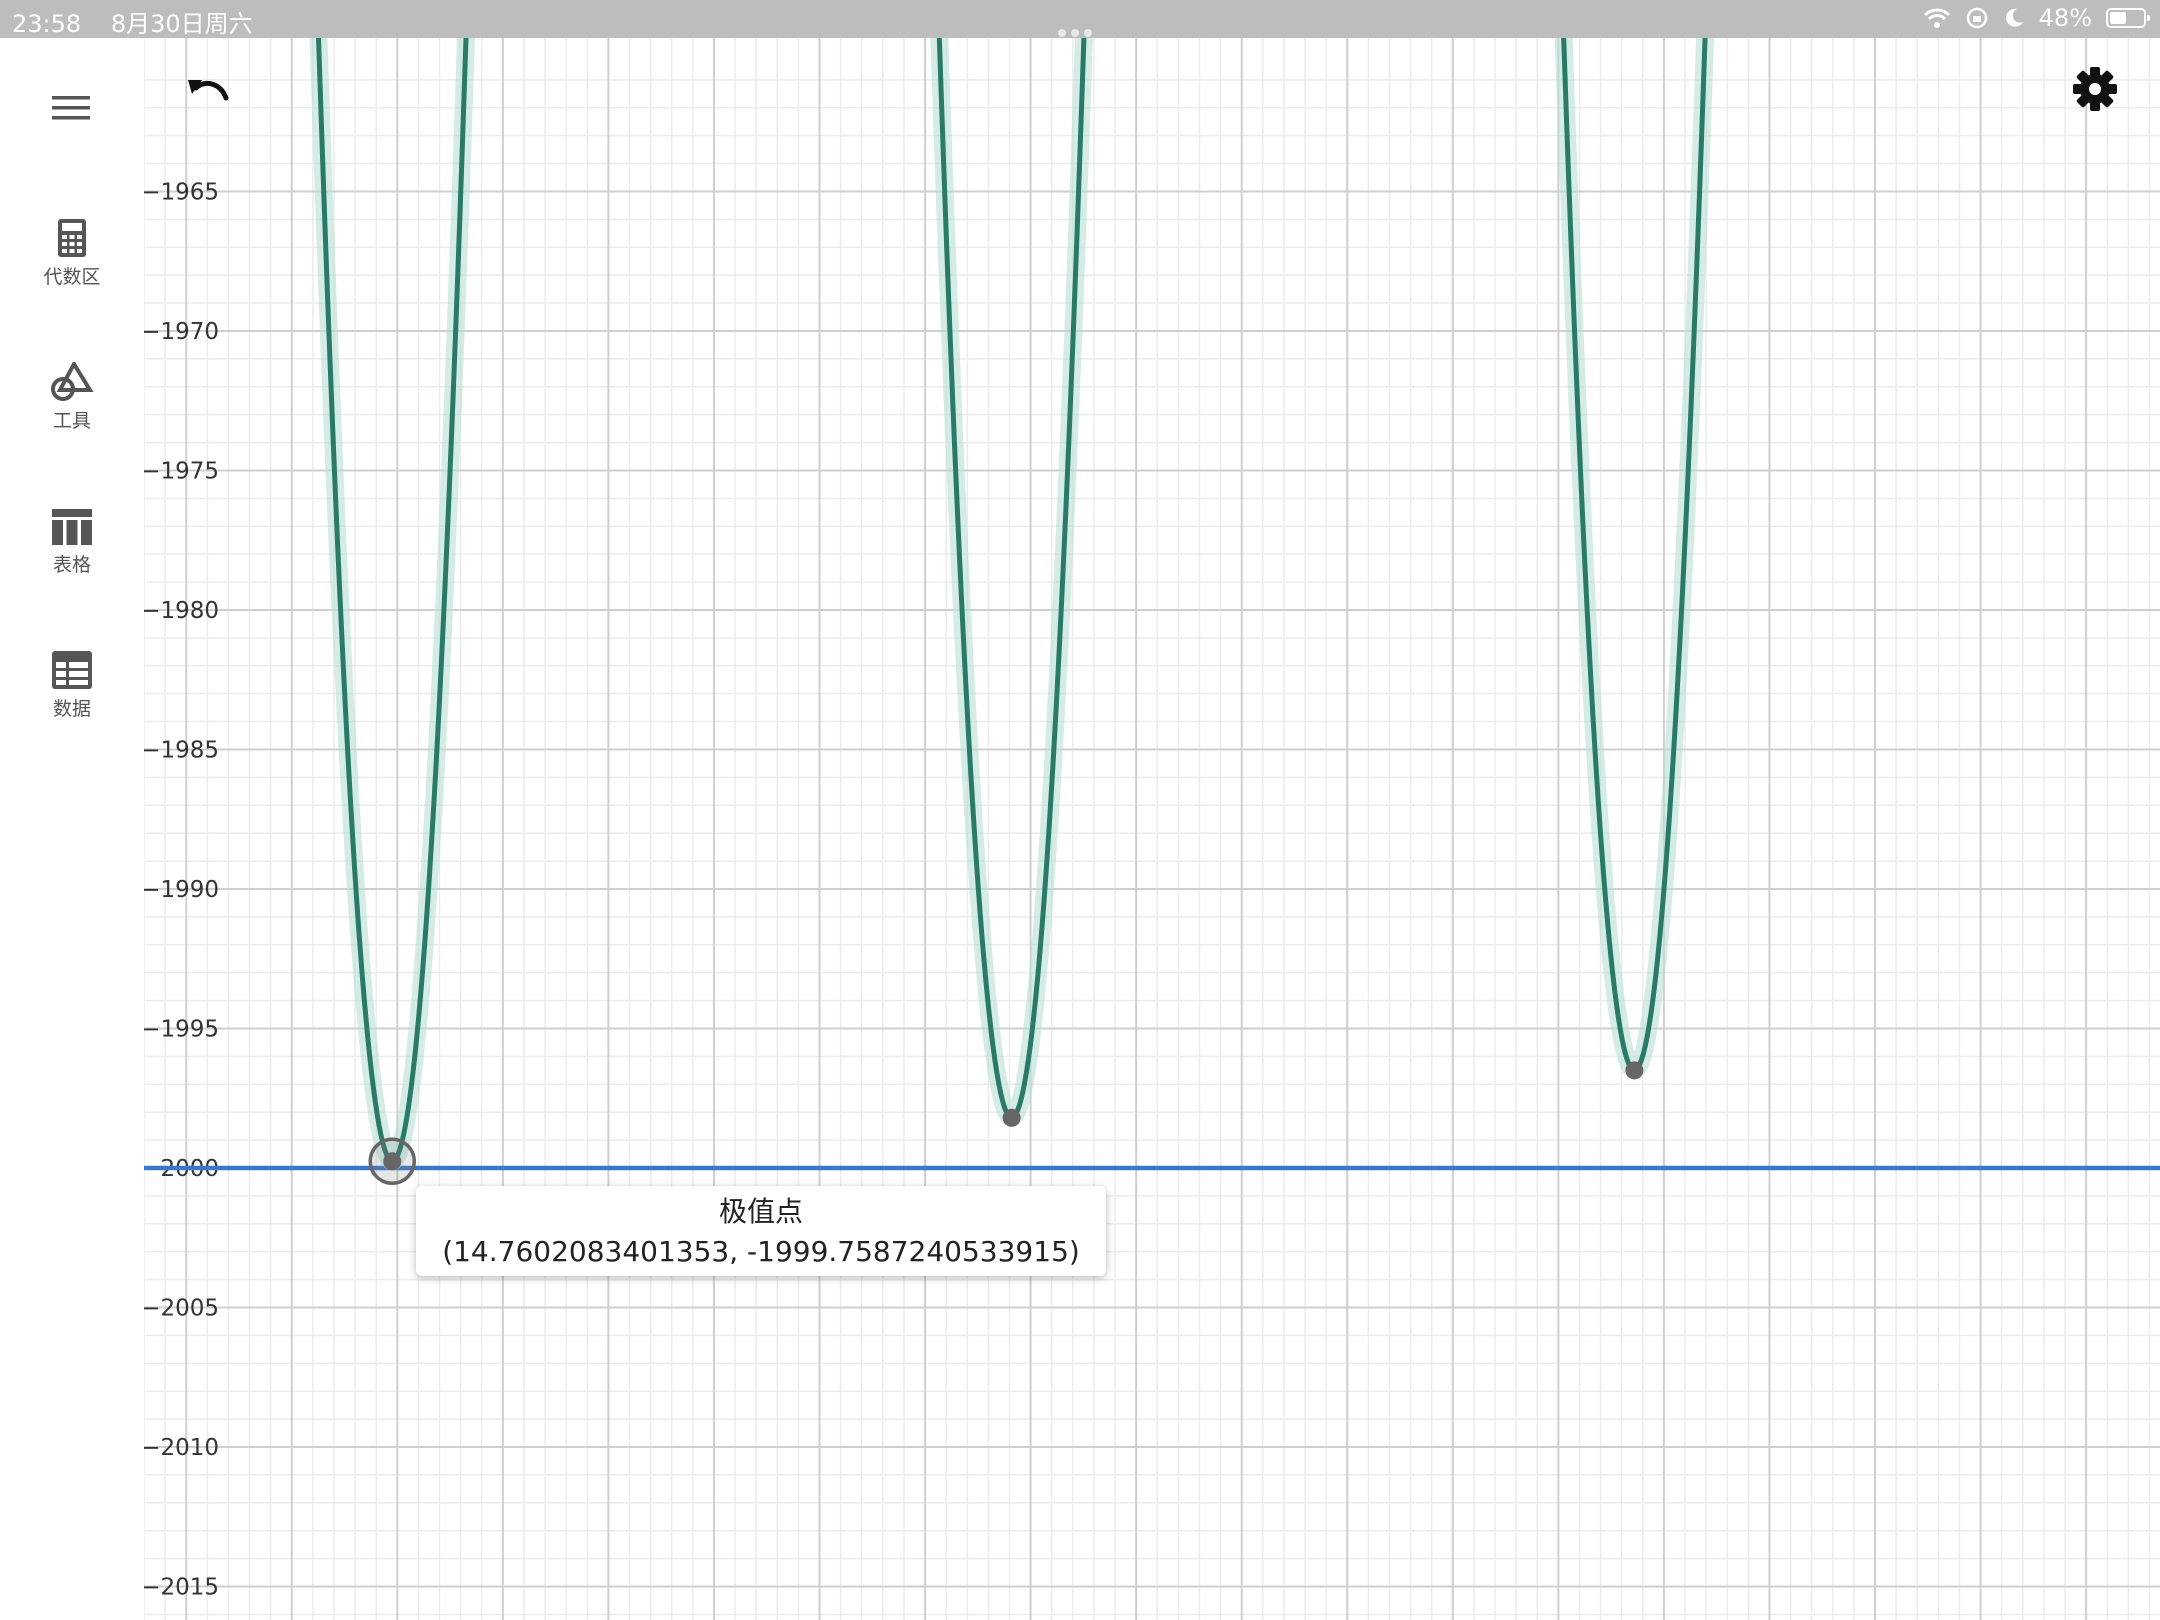 Image resolution: width=2160 pixels, height=1620 pixels. What do you see at coordinates (71, 709) in the screenshot?
I see `sidebar-item-label: 数据` at bounding box center [71, 709].